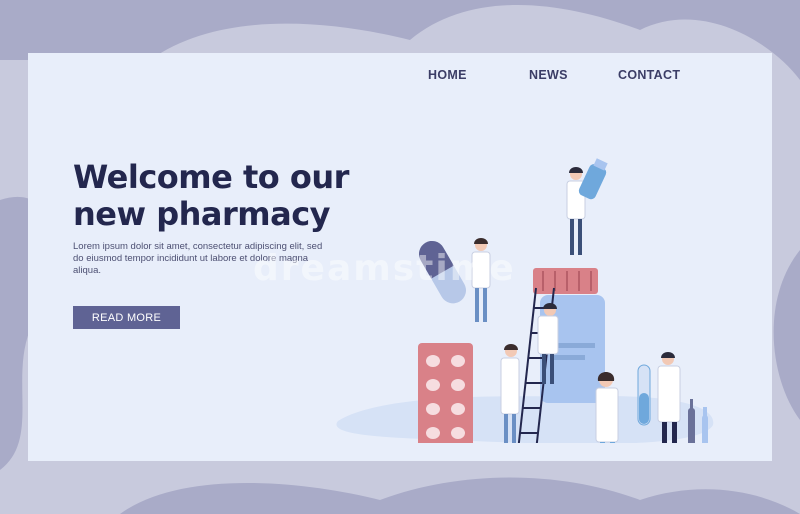 The height and width of the screenshot is (514, 800). I want to click on nav-home-link: HOME, so click(447, 75).